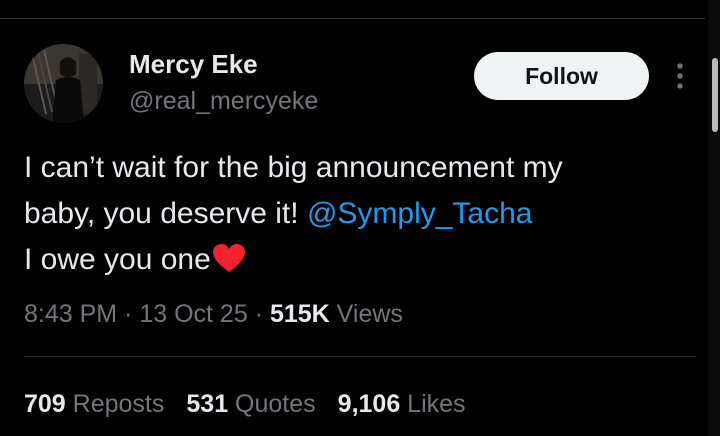 The width and height of the screenshot is (720, 436). I want to click on tweet-line-2-text: baby, you deserve it!, so click(165, 213).